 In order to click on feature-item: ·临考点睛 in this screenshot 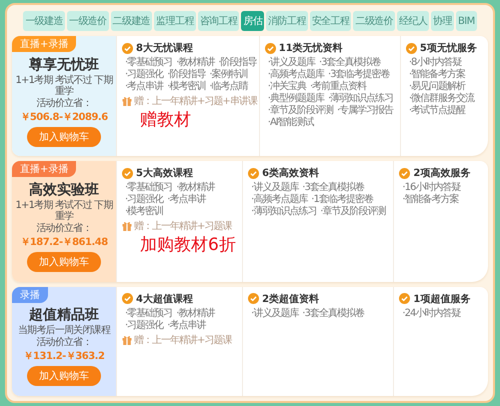, I will do `click(228, 86)`.